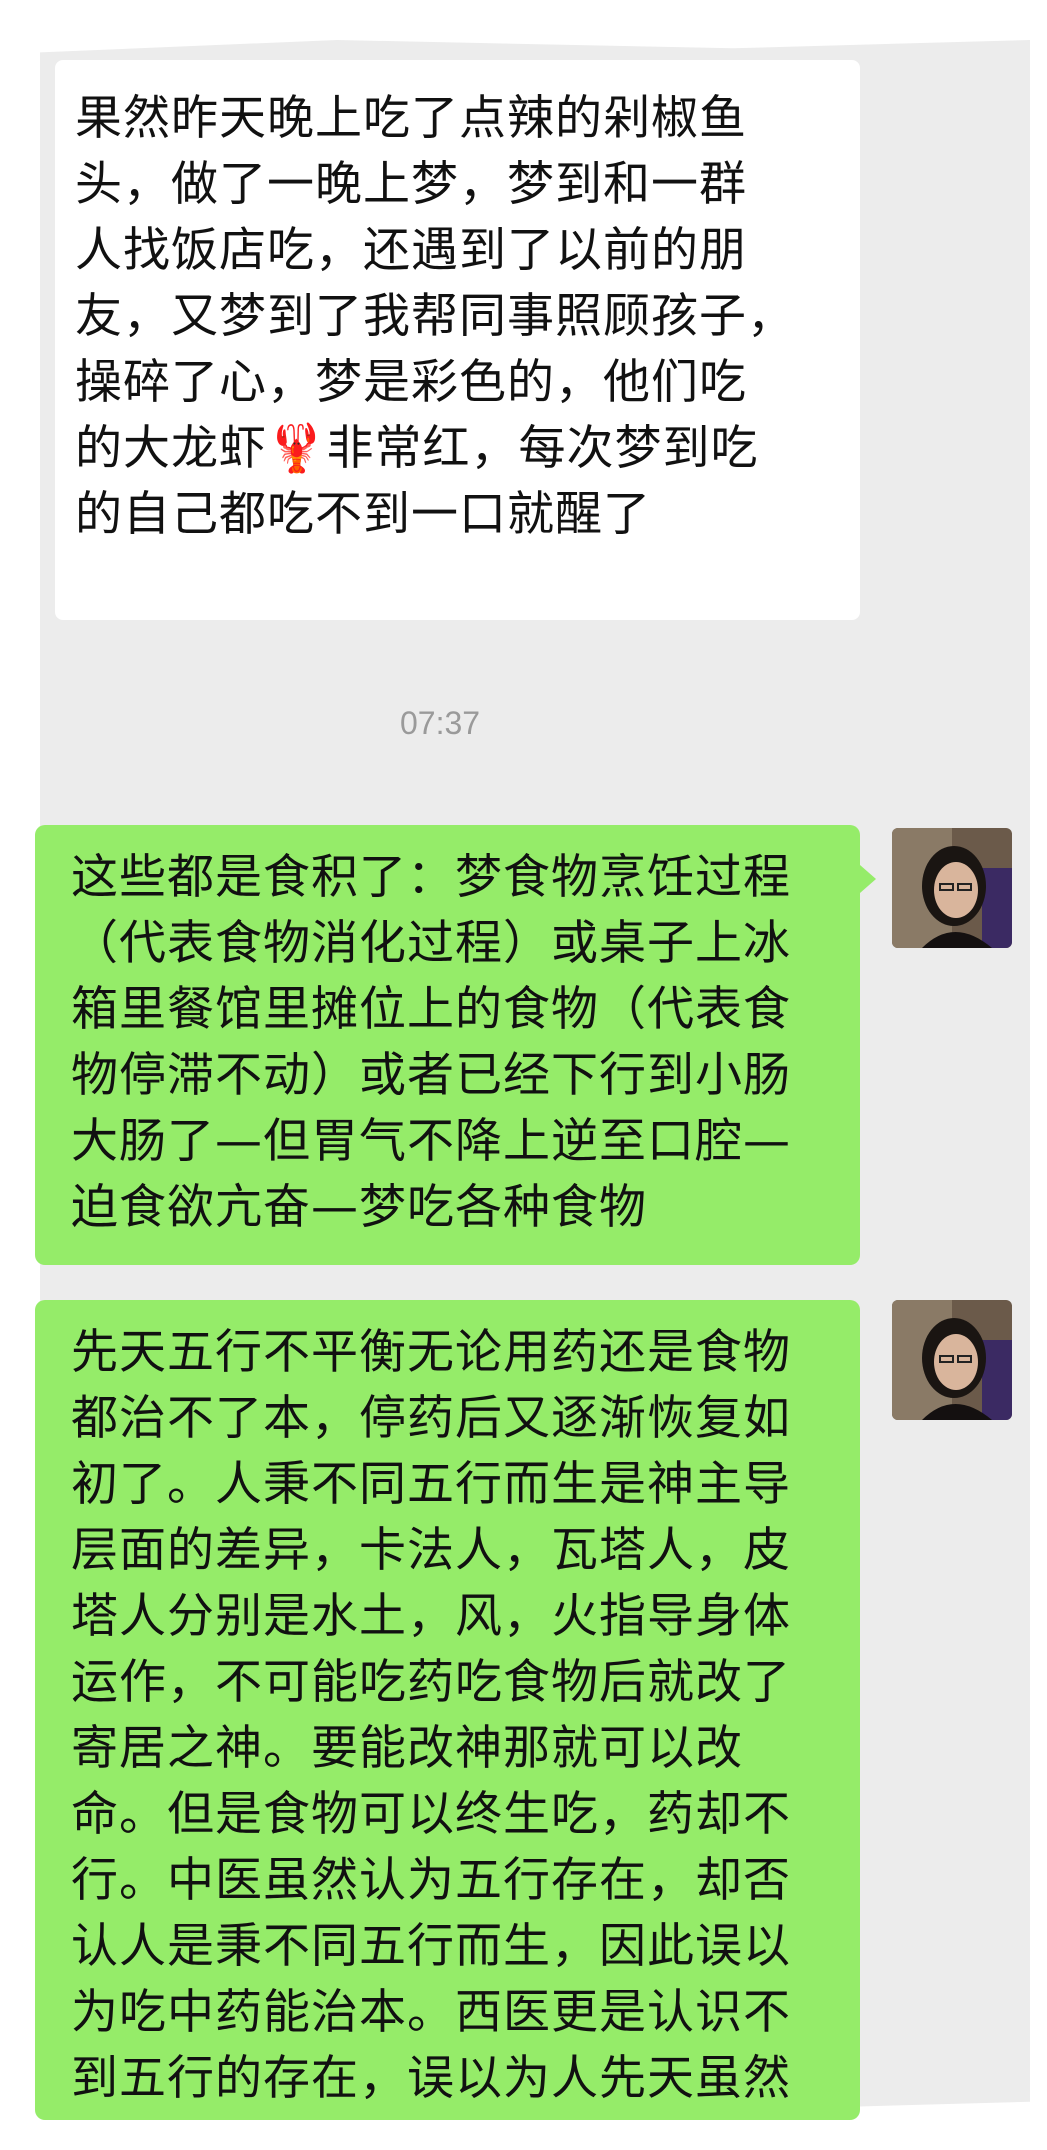 The height and width of the screenshot is (2150, 1047). What do you see at coordinates (411, 184) in the screenshot?
I see `message-line: 头，做了一晚上梦，梦到和一群` at bounding box center [411, 184].